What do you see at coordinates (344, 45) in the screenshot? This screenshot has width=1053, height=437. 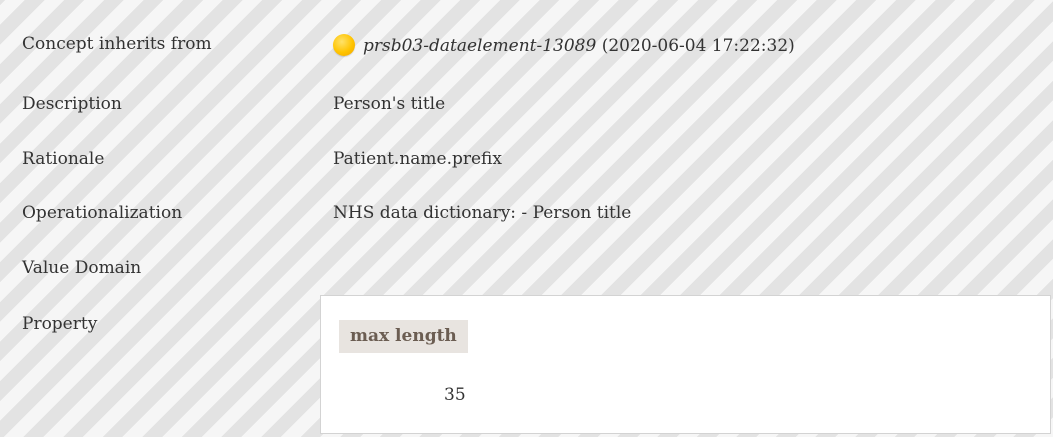 I see `status-circle-icon` at bounding box center [344, 45].